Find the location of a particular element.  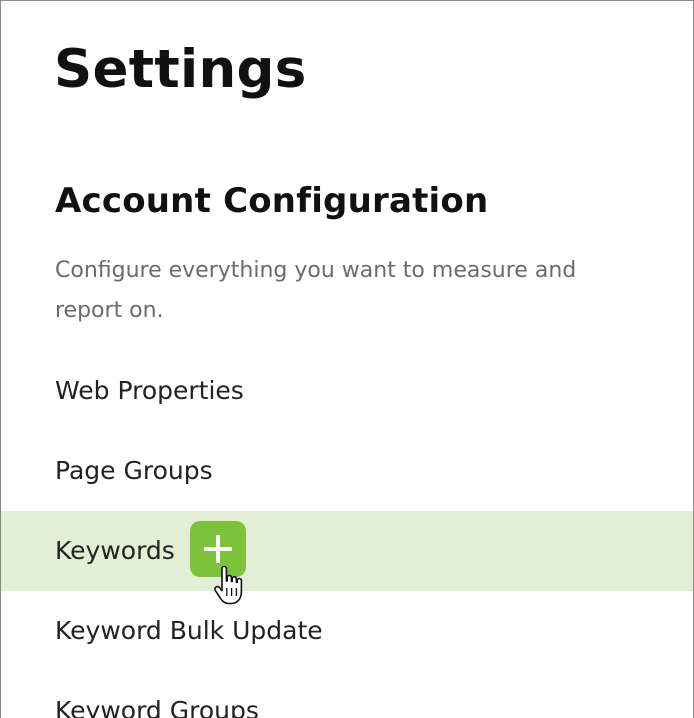

nav-item-label: Page Groups is located at coordinates (134, 470).